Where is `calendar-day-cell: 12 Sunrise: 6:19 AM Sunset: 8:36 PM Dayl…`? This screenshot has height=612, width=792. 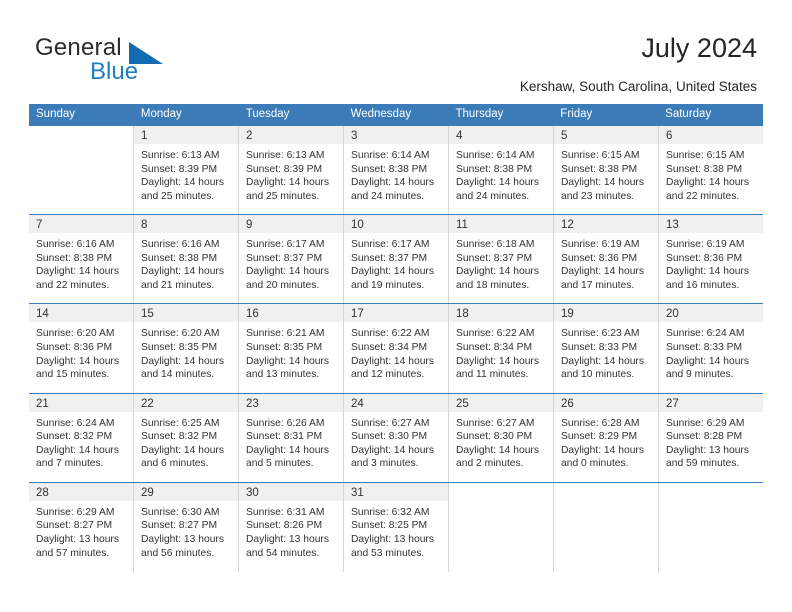
calendar-day-cell: 12 Sunrise: 6:19 AM Sunset: 8:36 PM Dayl… is located at coordinates (605, 259).